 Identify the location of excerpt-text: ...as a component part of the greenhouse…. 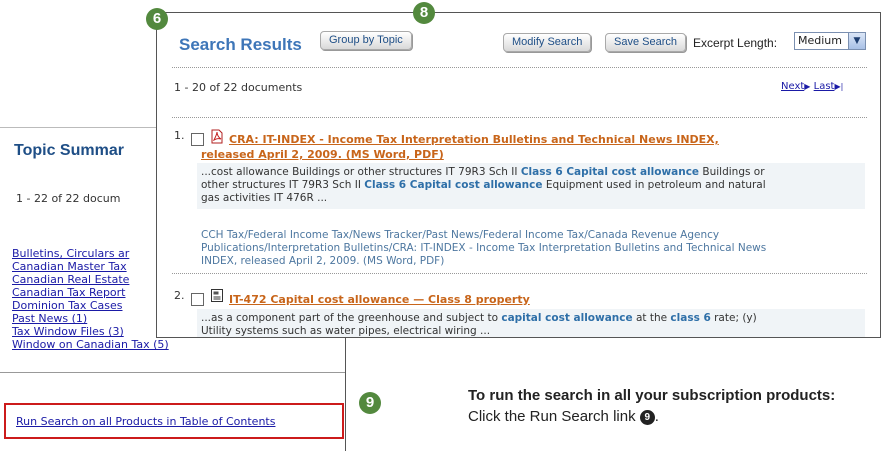
(351, 318).